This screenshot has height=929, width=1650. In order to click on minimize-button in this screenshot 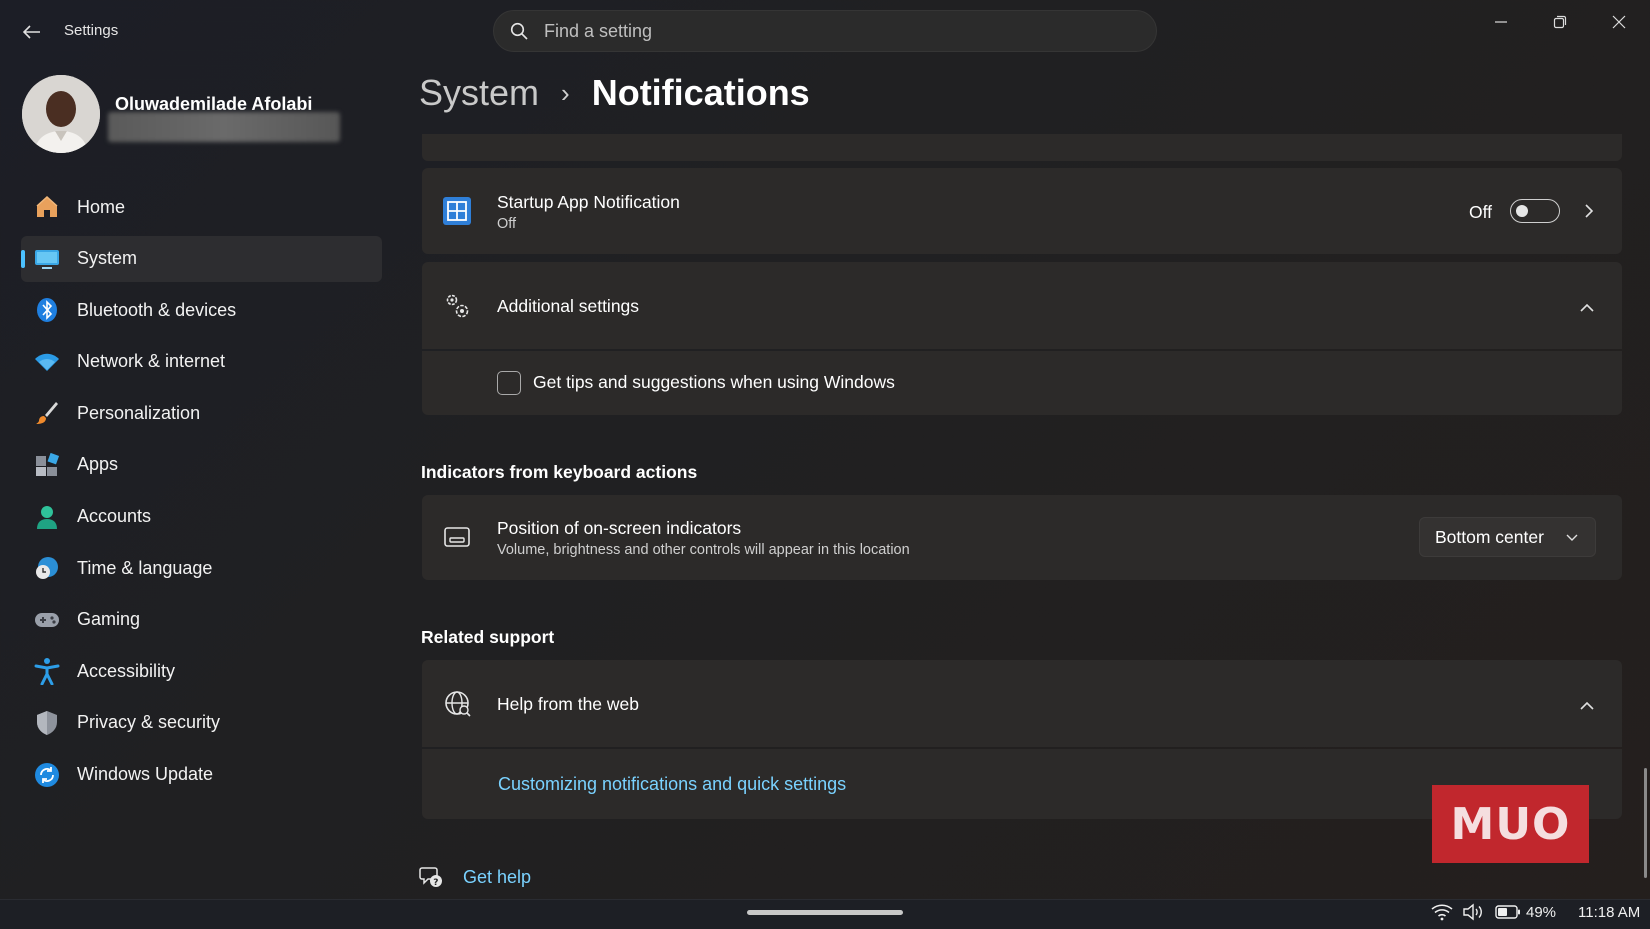, I will do `click(1501, 22)`.